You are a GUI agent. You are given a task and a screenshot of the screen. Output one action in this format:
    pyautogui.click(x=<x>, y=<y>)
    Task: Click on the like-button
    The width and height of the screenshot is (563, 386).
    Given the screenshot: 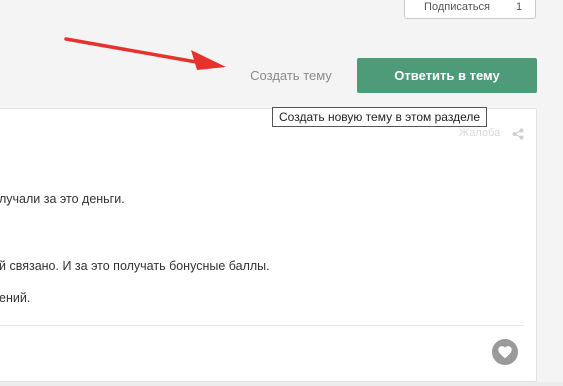 What is the action you would take?
    pyautogui.click(x=505, y=352)
    